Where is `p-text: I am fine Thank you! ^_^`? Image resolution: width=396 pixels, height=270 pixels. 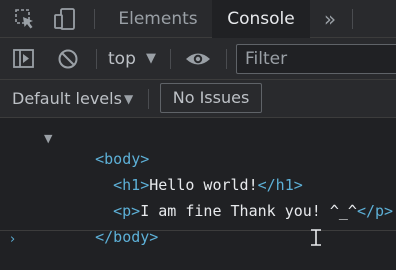 p-text: I am fine Thank you! ^_^ is located at coordinates (248, 211).